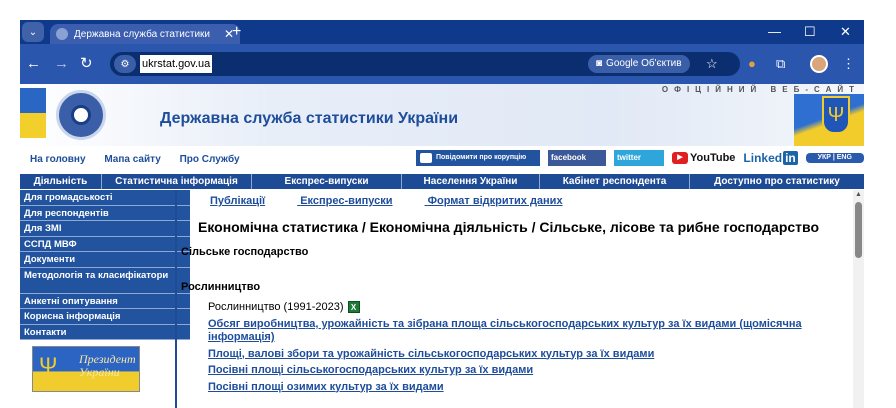 Image resolution: width=896 pixels, height=408 pixels. Describe the element at coordinates (495, 201) in the screenshot. I see `tab-open-data: Формат відкритих даних` at that location.